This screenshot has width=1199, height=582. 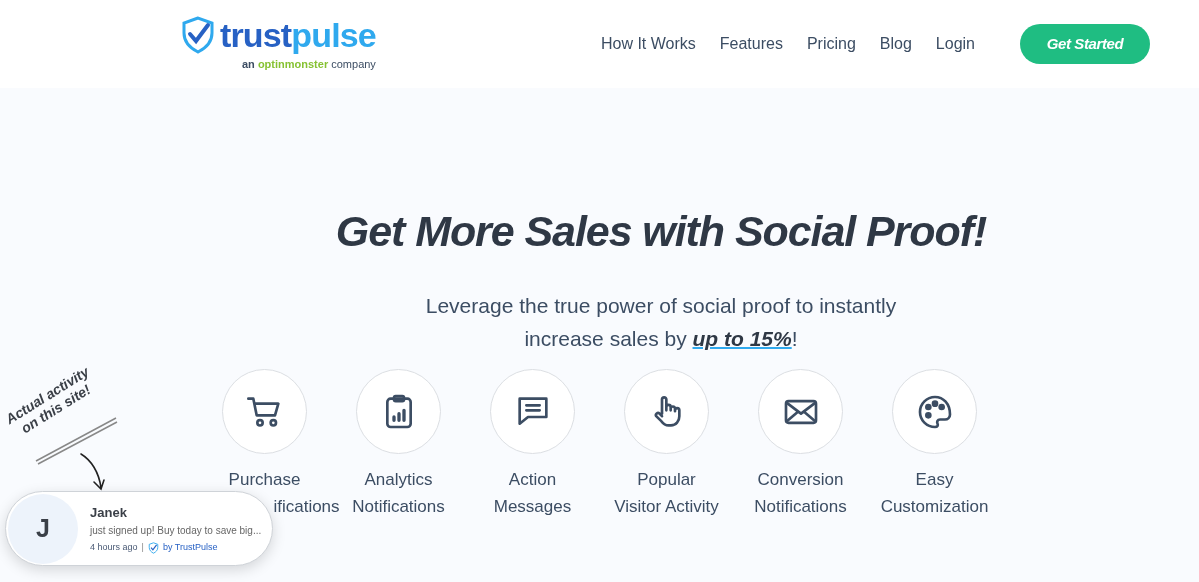 What do you see at coordinates (800, 480) in the screenshot?
I see `feature-label: Conversion` at bounding box center [800, 480].